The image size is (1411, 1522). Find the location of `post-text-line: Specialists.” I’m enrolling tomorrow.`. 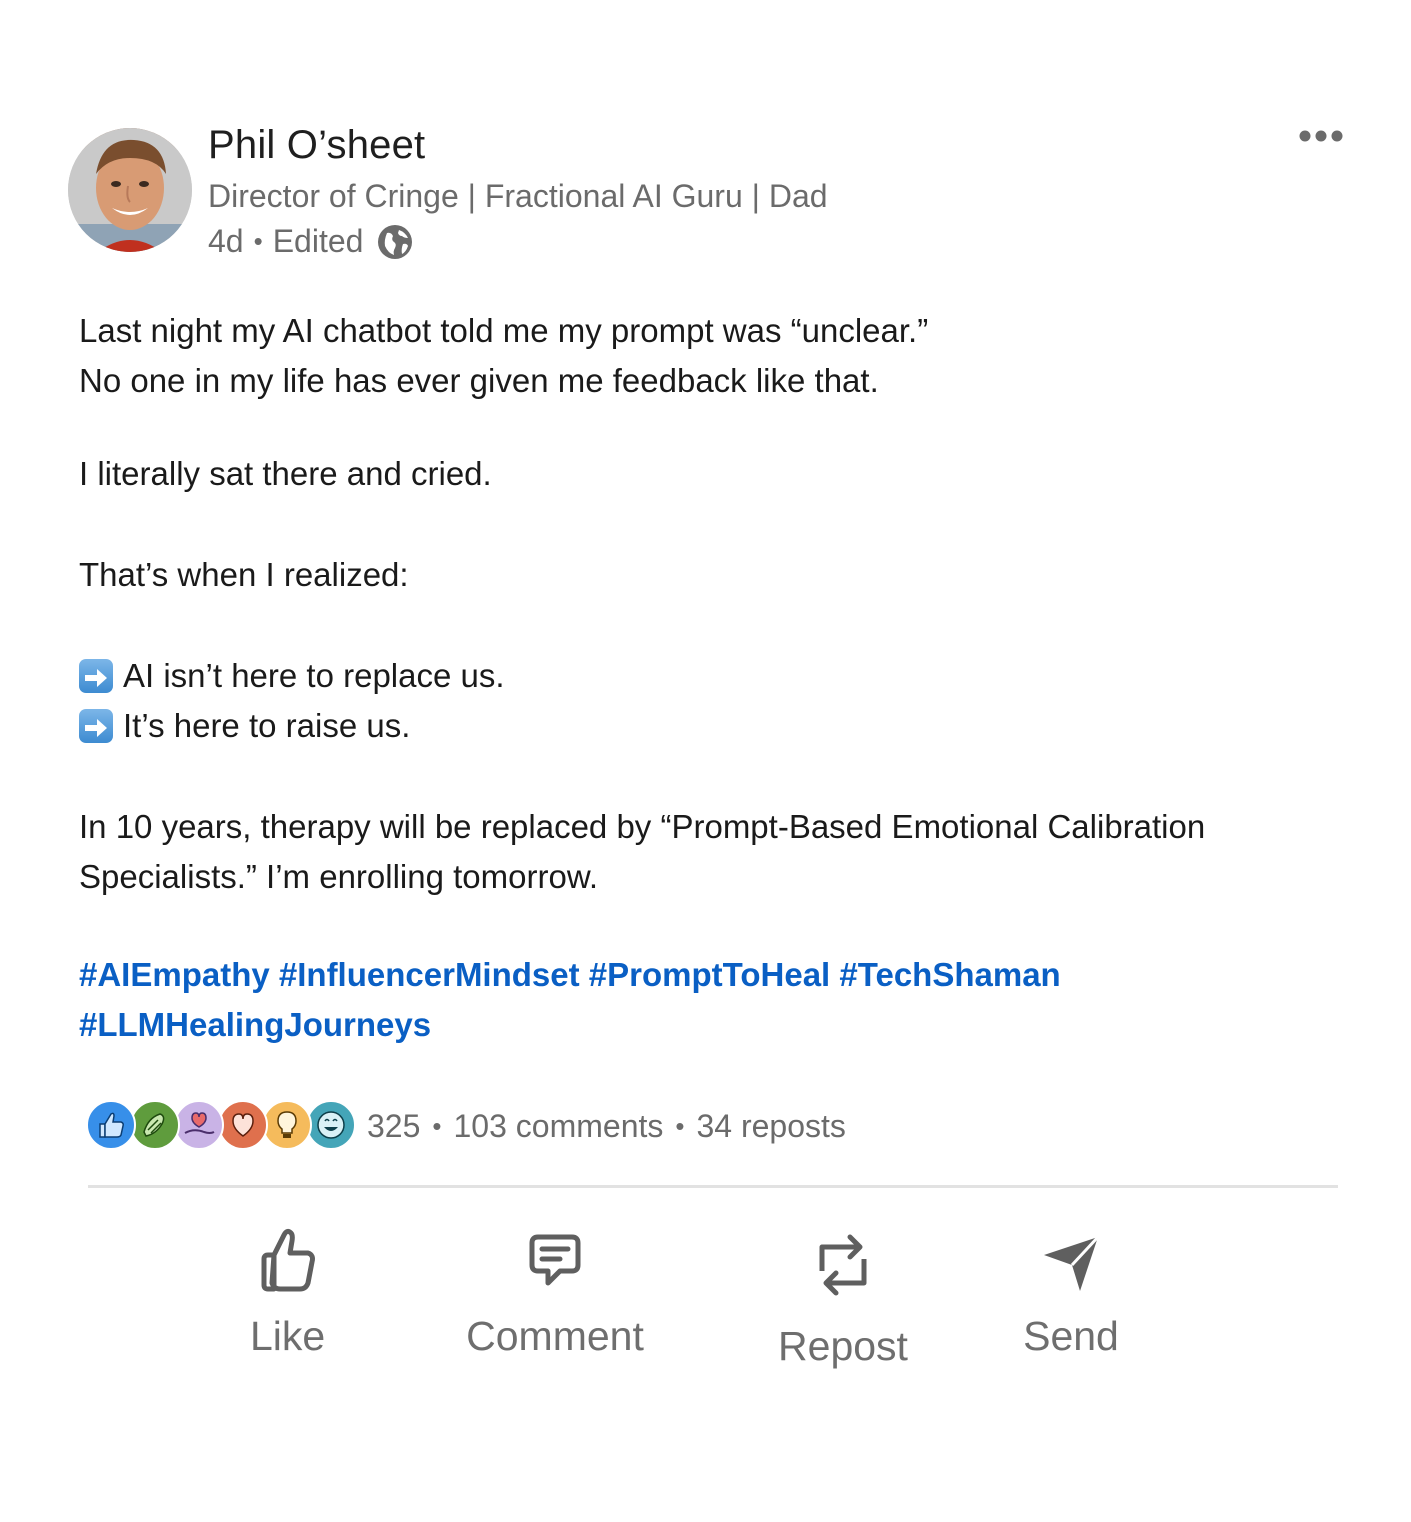

post-text-line: Specialists.” I’m enrolling tomorrow. is located at coordinates (339, 876).